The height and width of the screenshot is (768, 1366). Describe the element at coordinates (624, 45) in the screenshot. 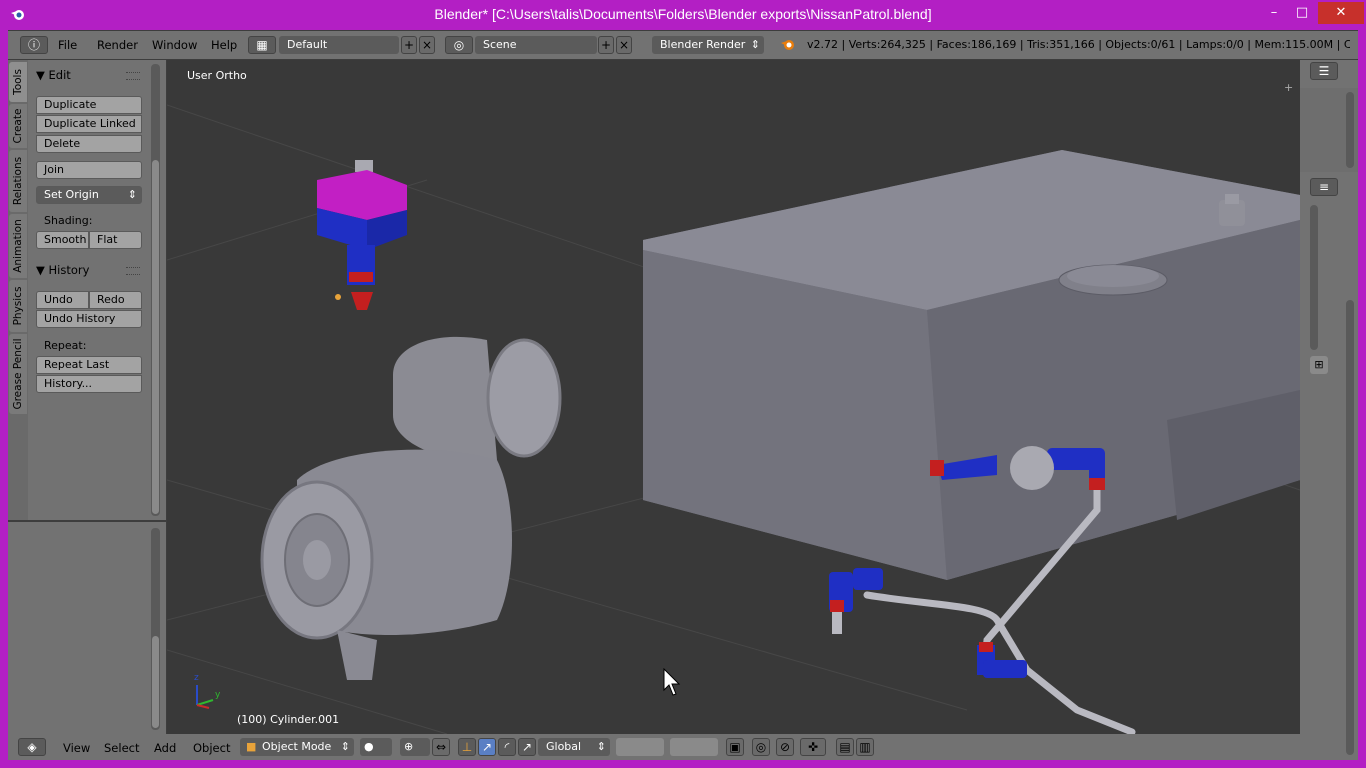

I see `delete-scene-icon: ×` at that location.